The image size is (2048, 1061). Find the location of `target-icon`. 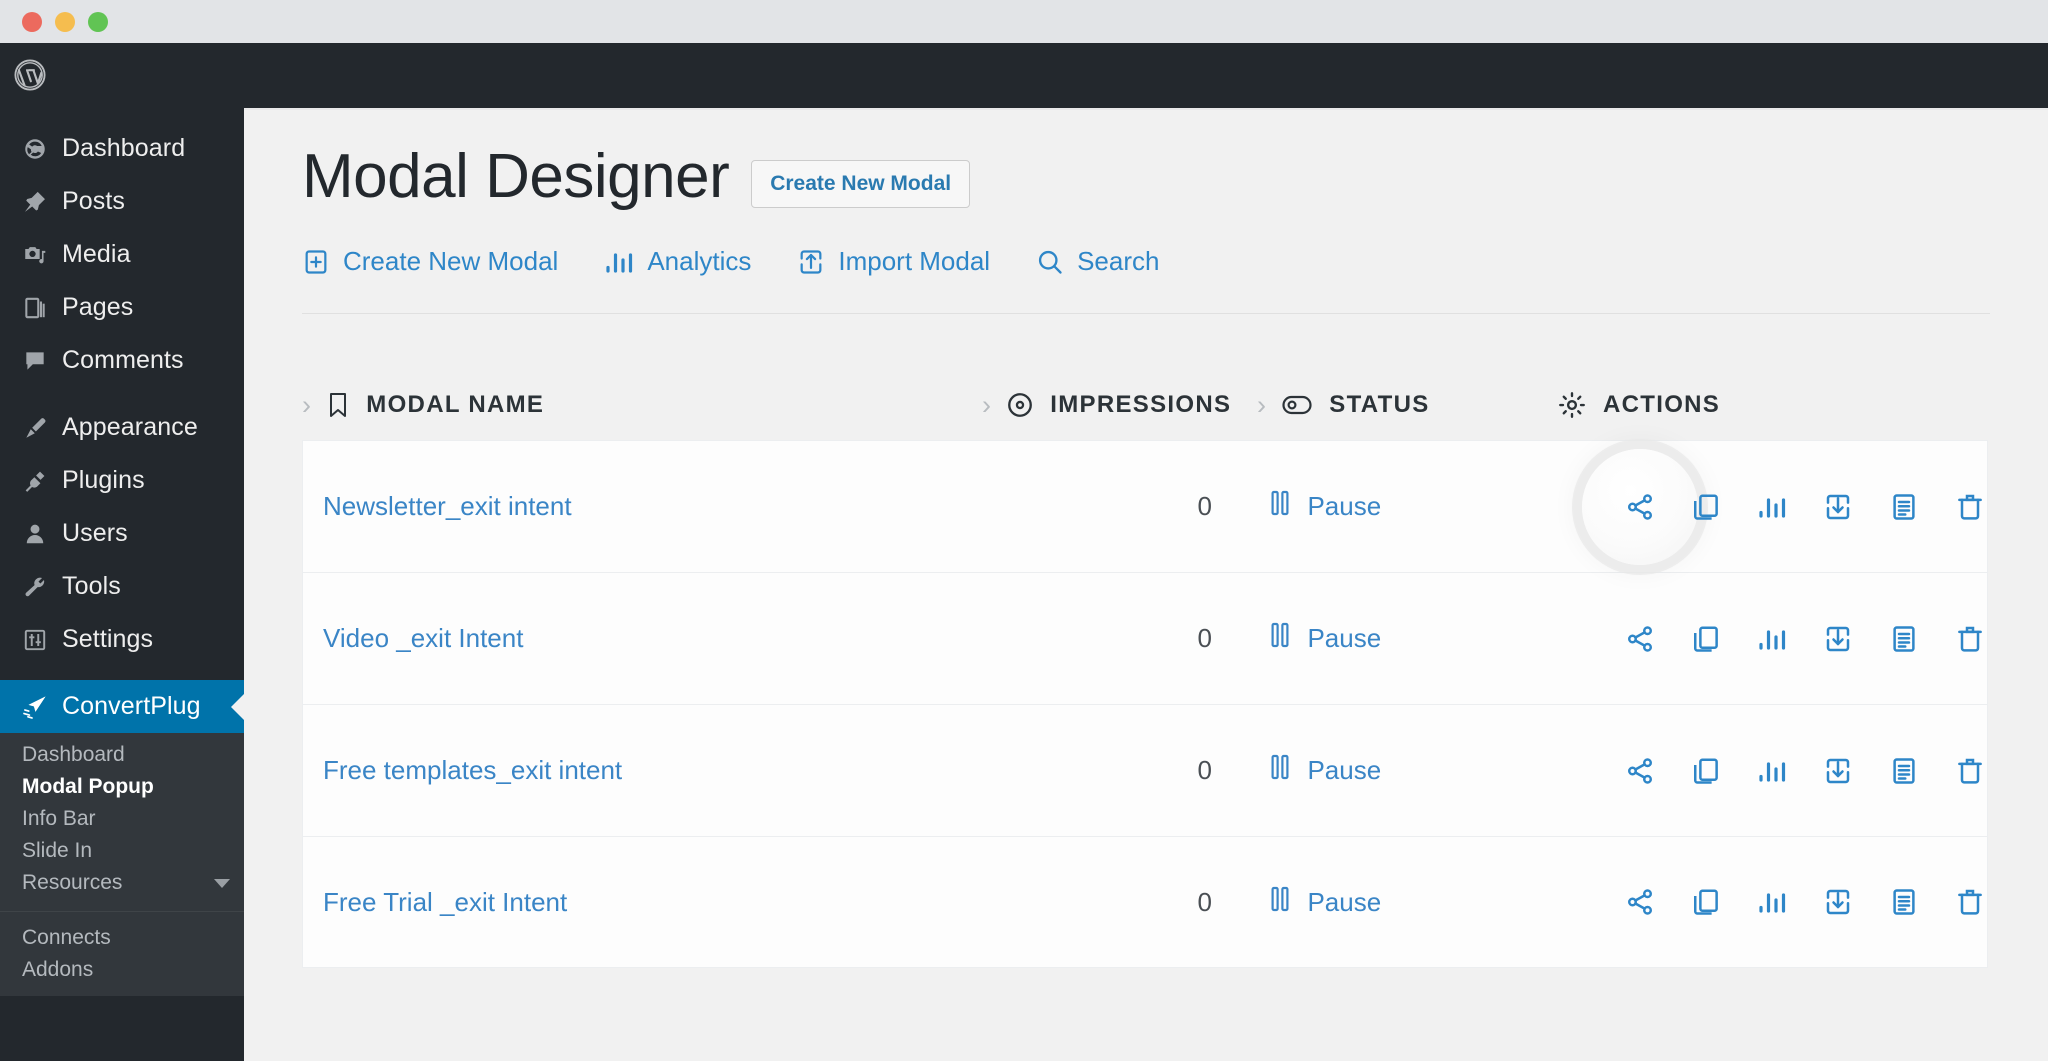

target-icon is located at coordinates (1020, 405).